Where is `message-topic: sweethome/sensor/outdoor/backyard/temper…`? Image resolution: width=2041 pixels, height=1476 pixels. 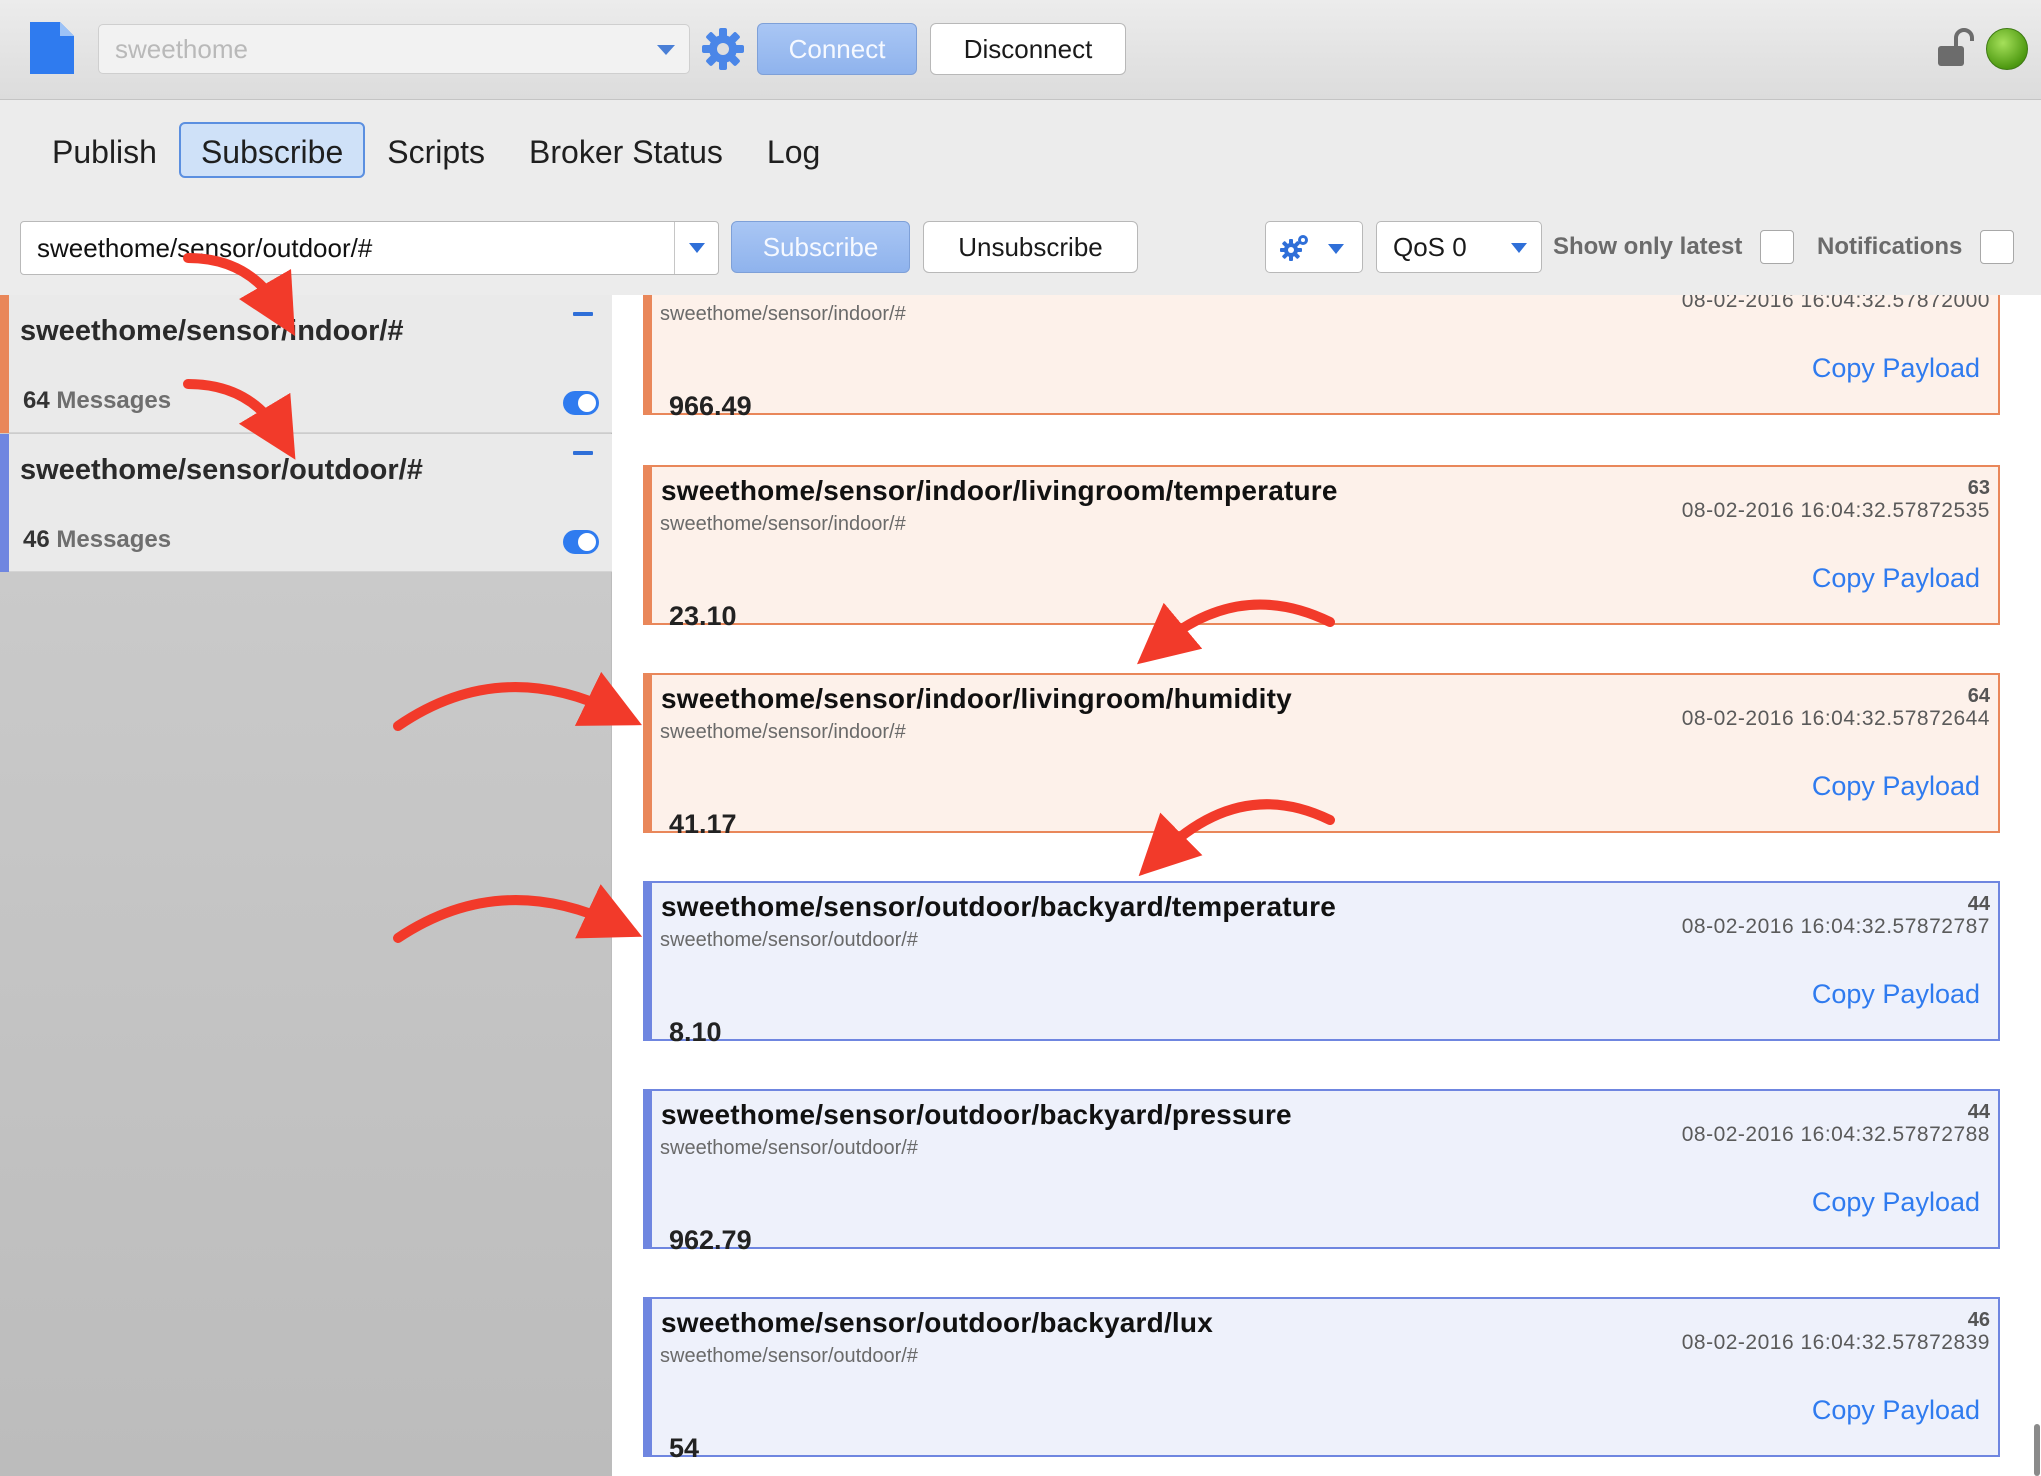
message-topic: sweethome/sensor/outdoor/backyard/temper… is located at coordinates (998, 906).